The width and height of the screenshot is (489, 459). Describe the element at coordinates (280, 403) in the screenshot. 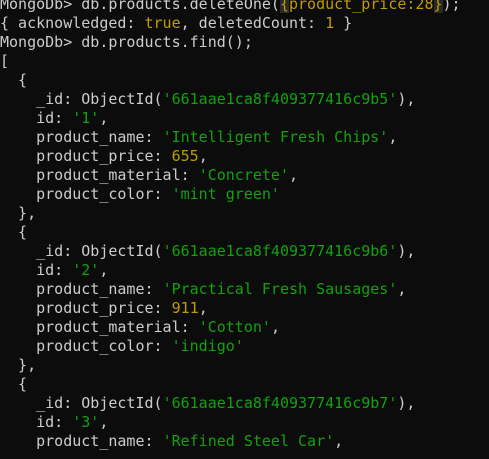

I see `terminal-text-segment: '661aae1ca8f409377416c9b7'` at that location.